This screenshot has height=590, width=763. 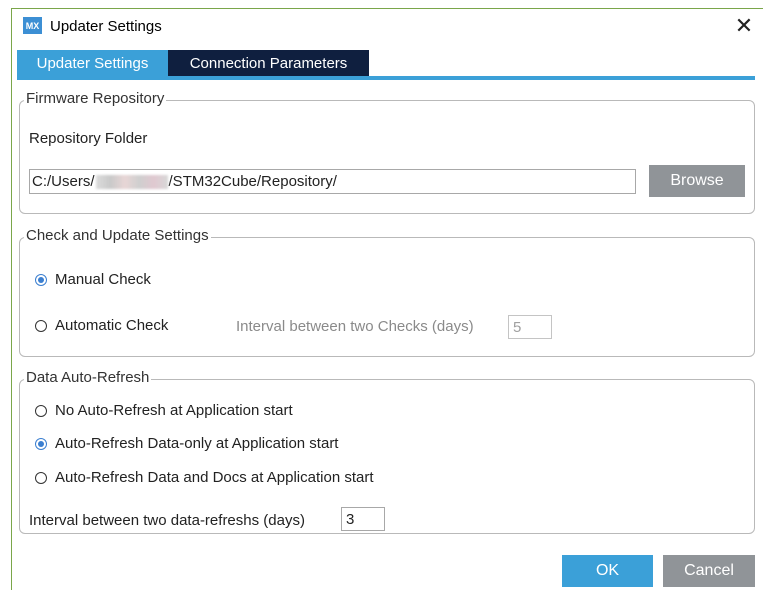 What do you see at coordinates (41, 279) in the screenshot?
I see `manual-check-radio` at bounding box center [41, 279].